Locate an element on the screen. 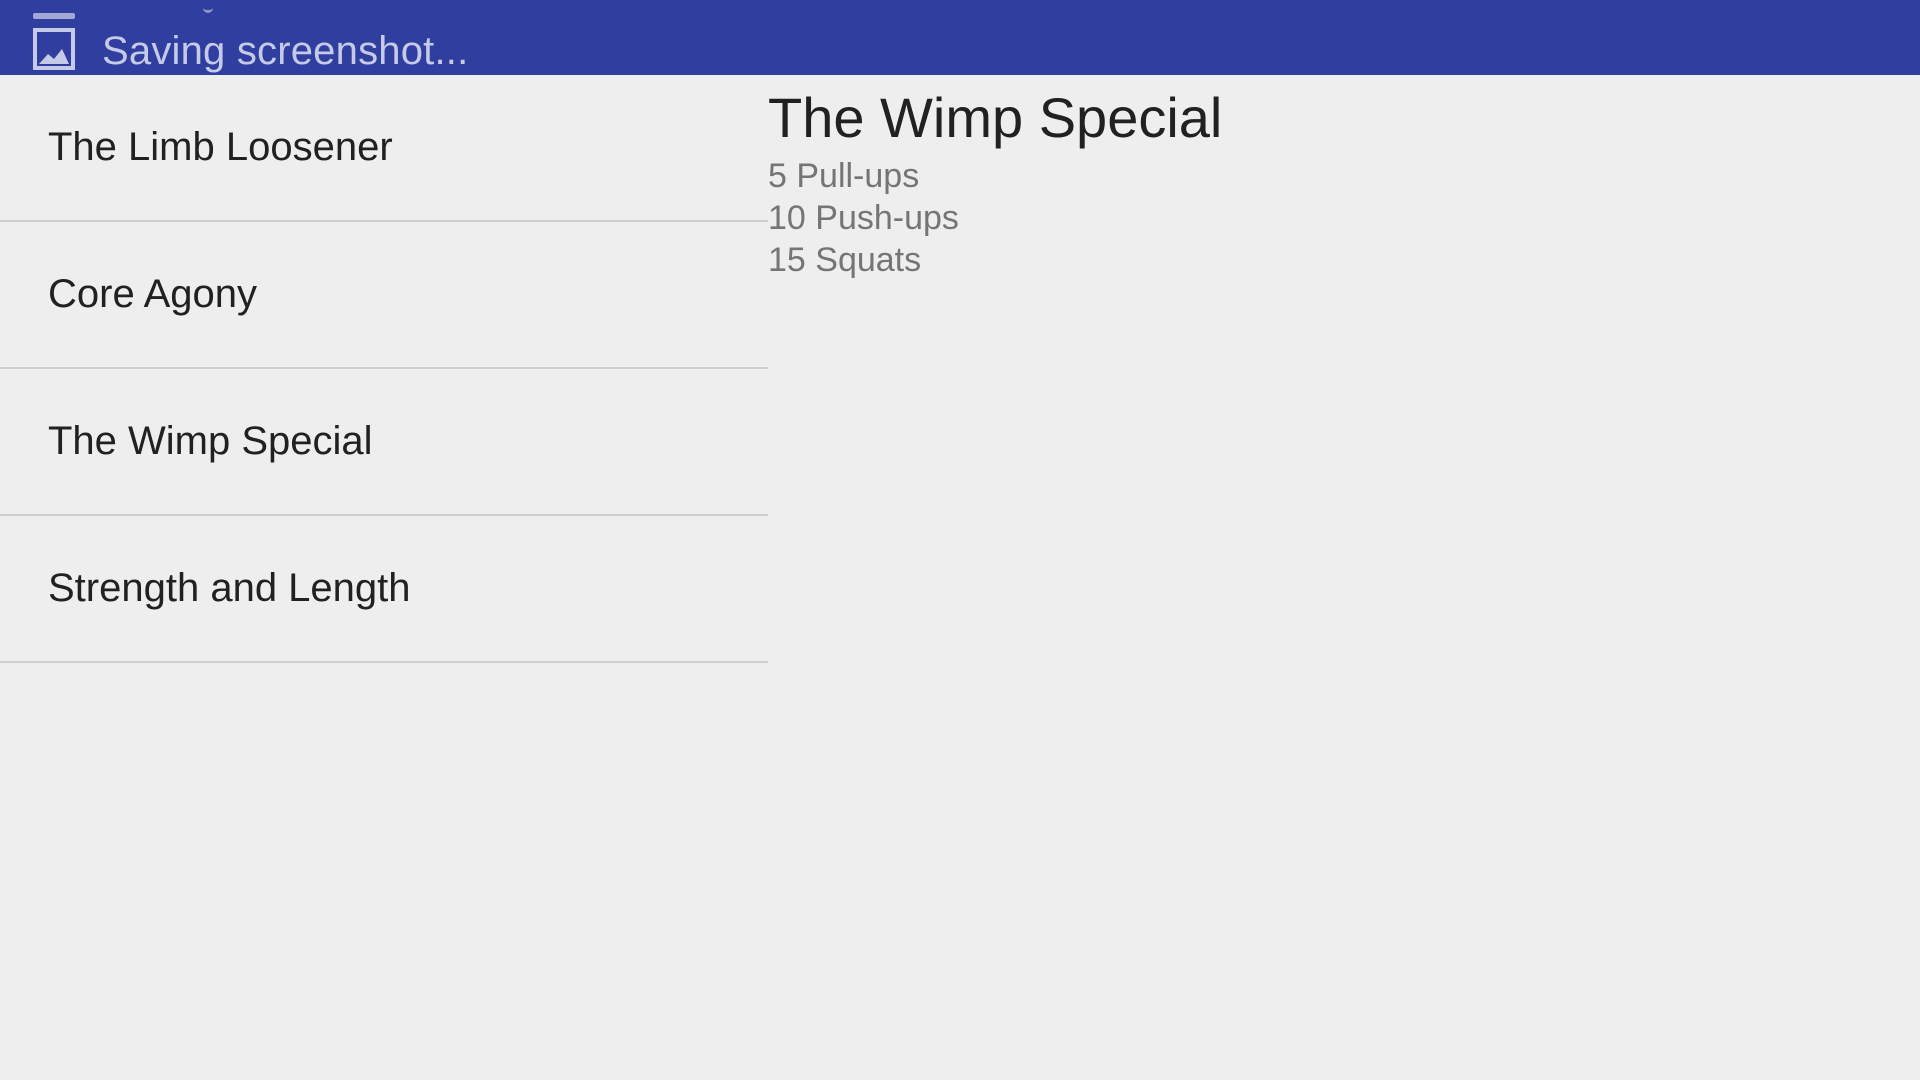 This screenshot has width=1920, height=1080. exercise-item: 10 Push-ups is located at coordinates (863, 218).